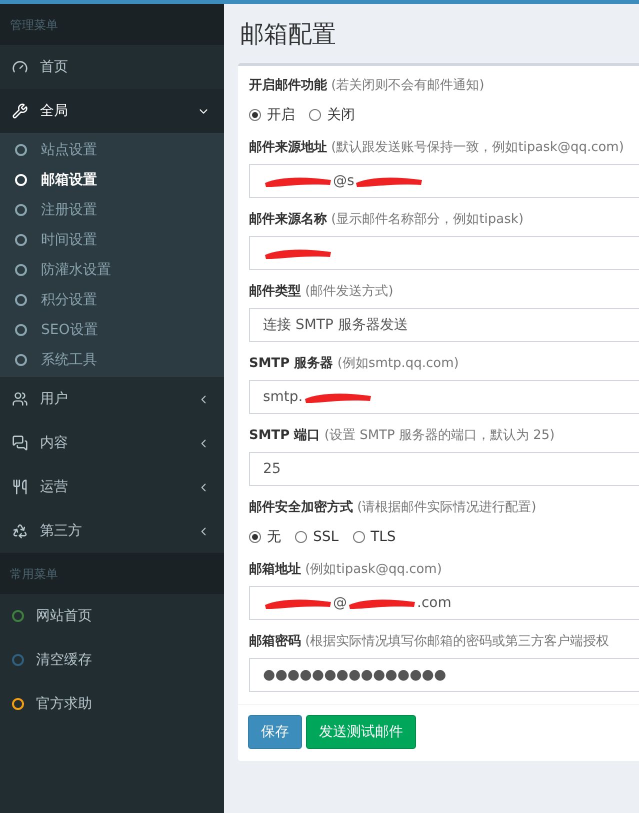 This screenshot has width=639, height=813. I want to click on menu-label: 全局, so click(54, 111).